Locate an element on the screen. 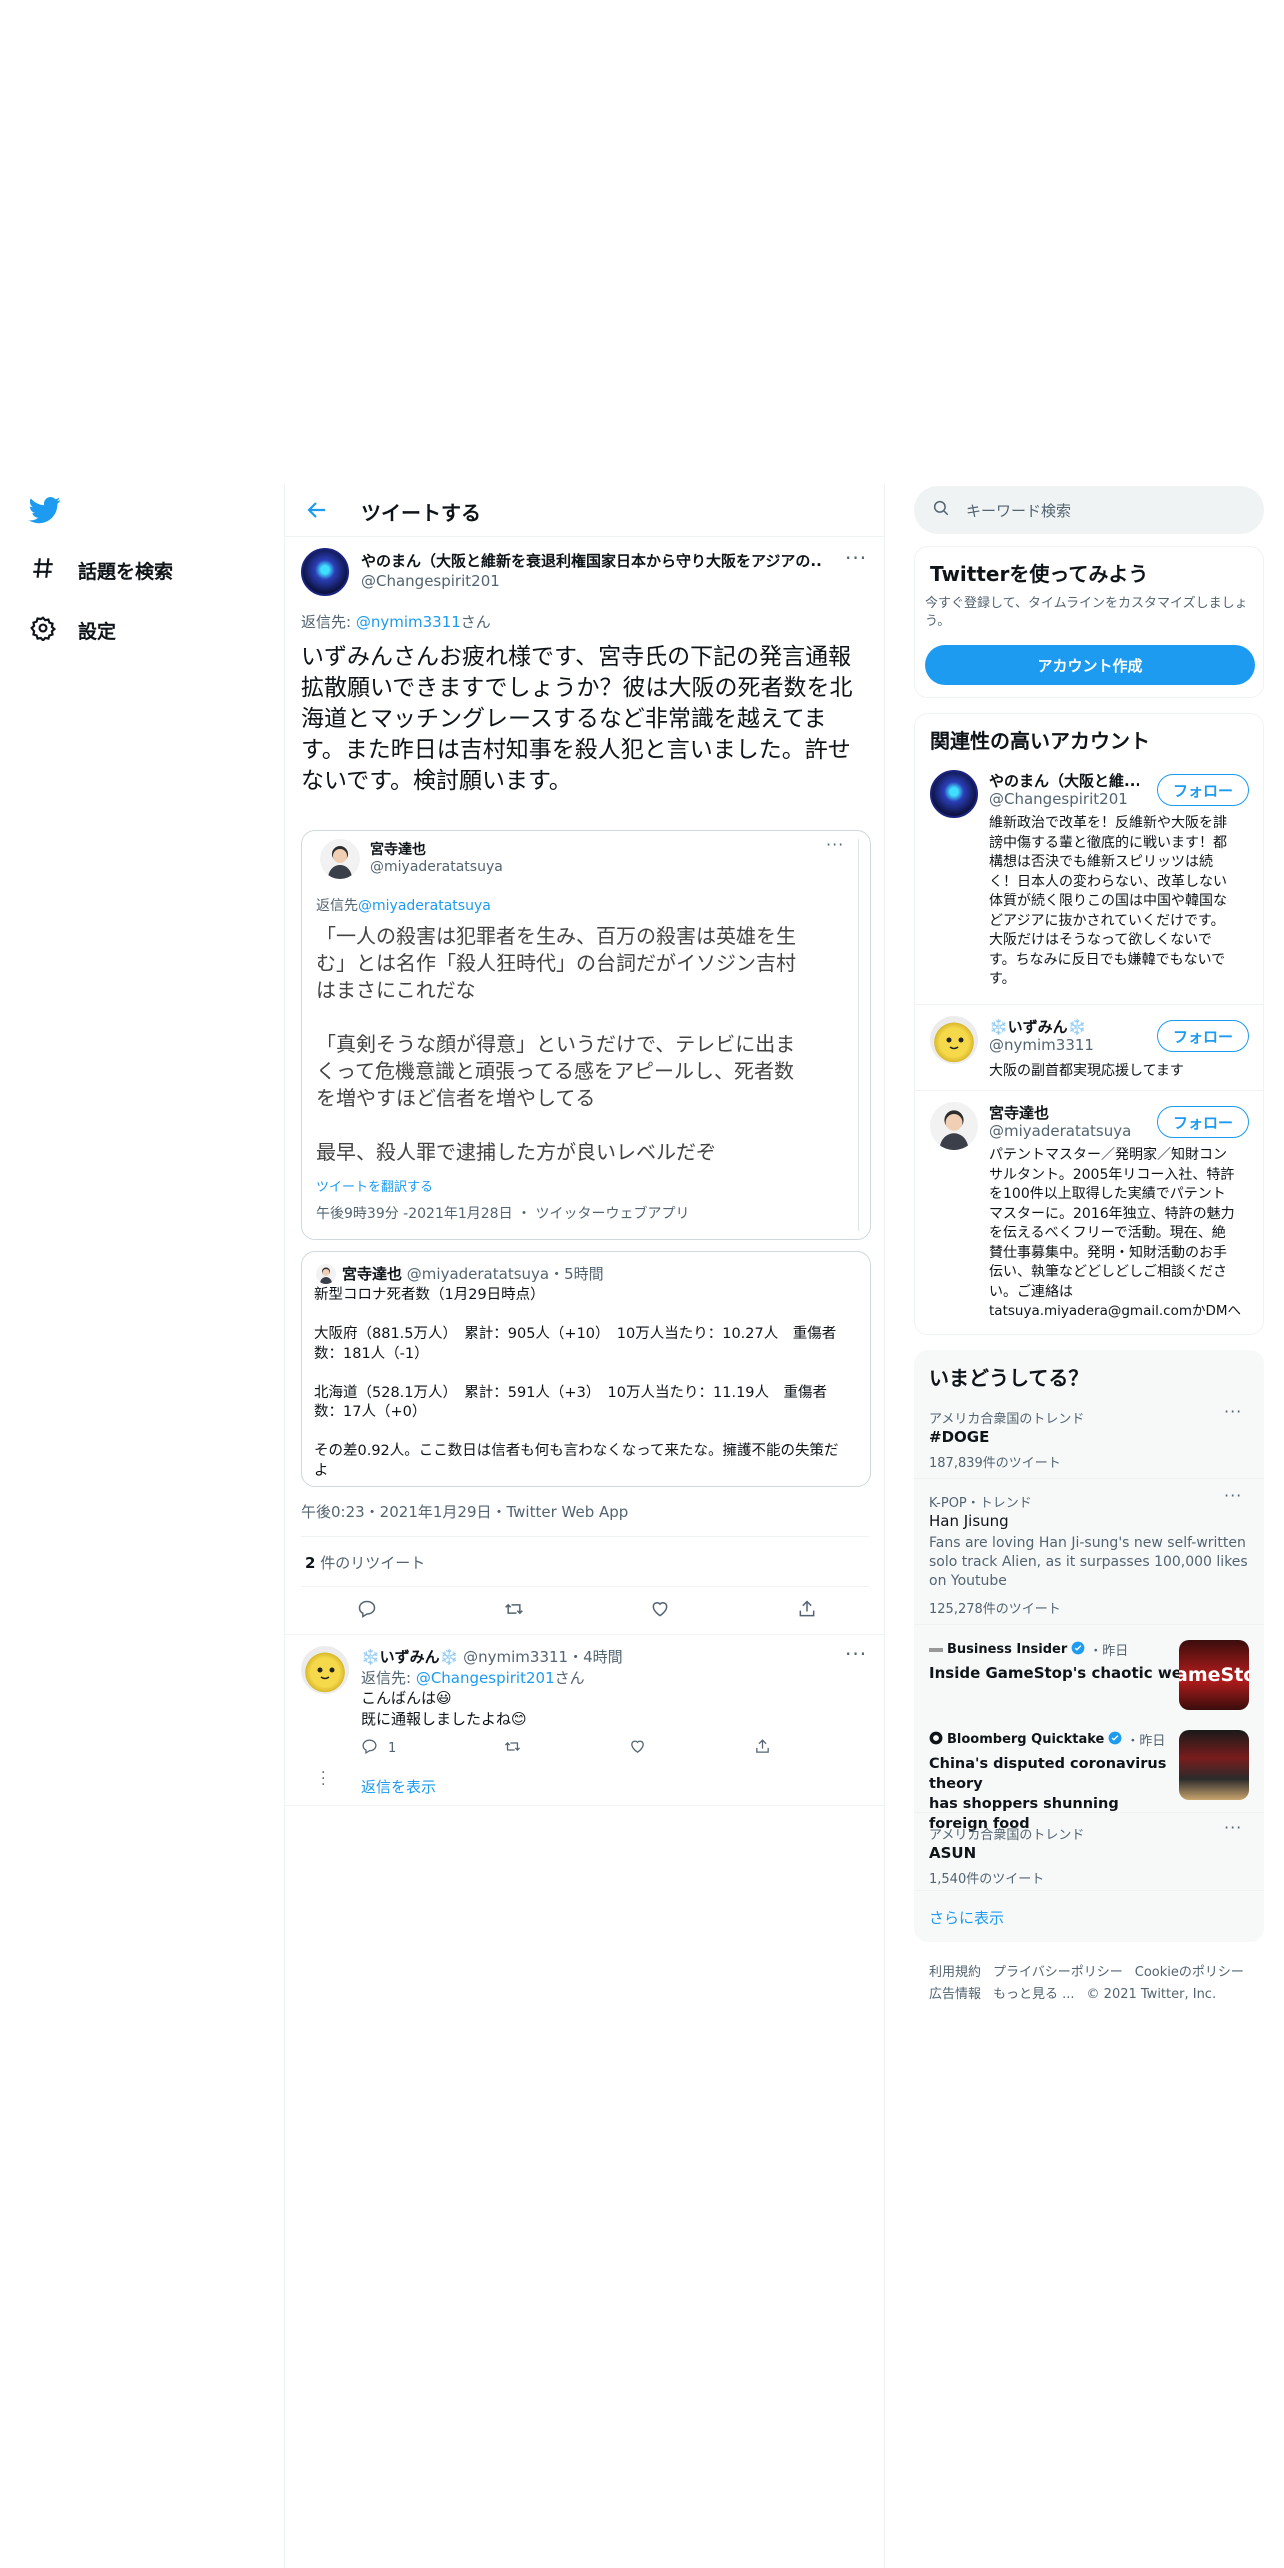 Image resolution: width=1284 pixels, height=2568 pixels. tweet-actions is located at coordinates (587, 1611).